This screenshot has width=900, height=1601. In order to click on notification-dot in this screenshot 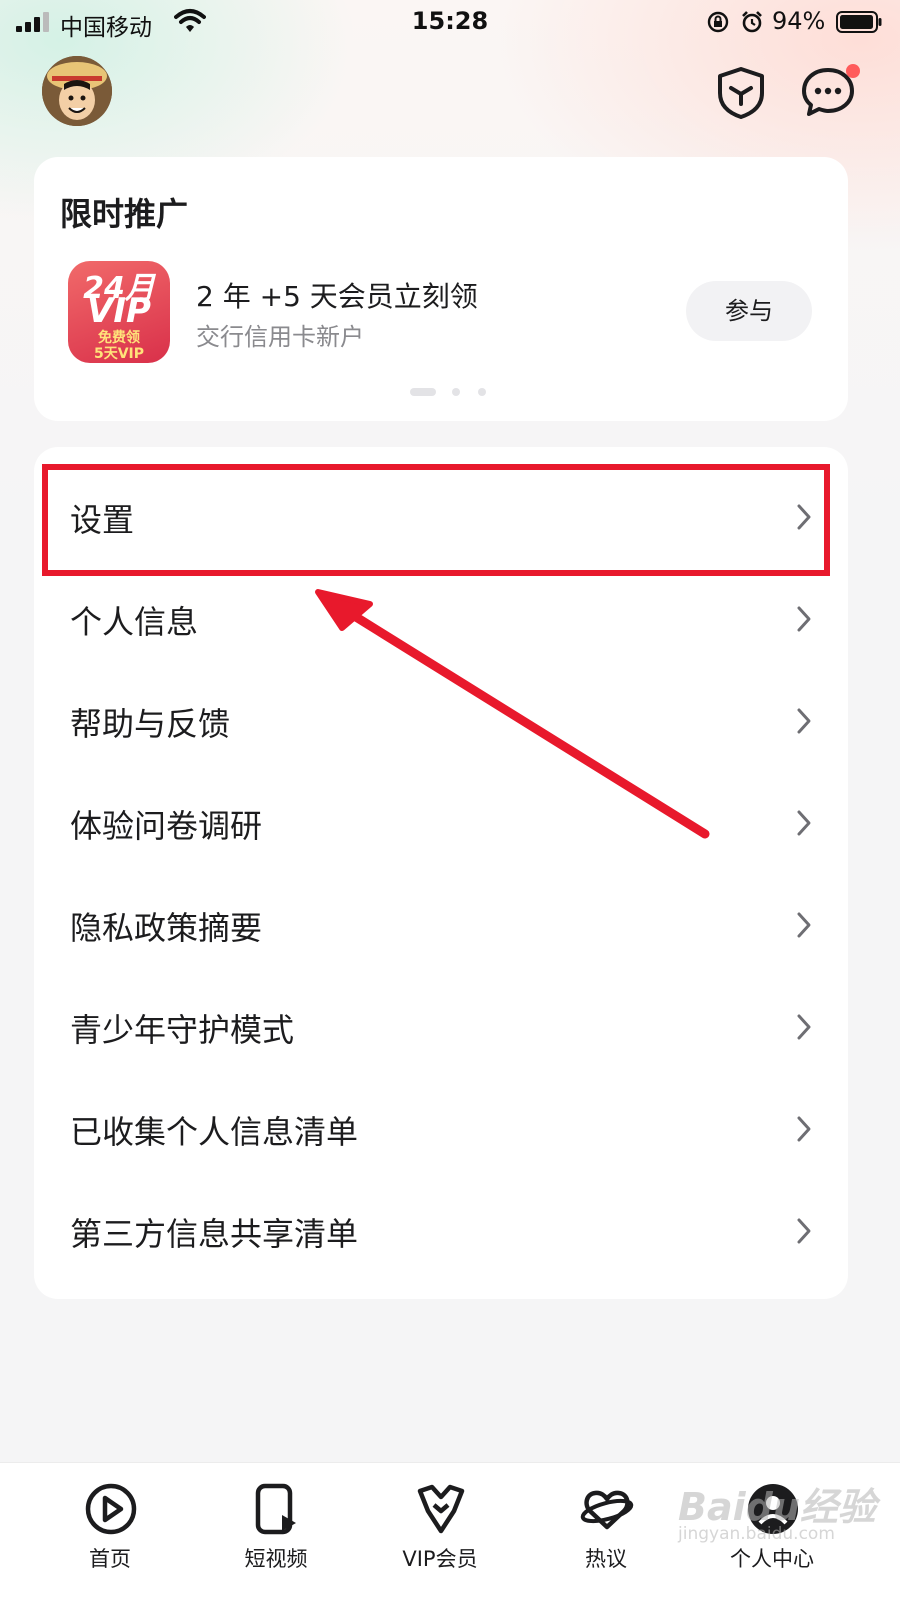, I will do `click(853, 71)`.